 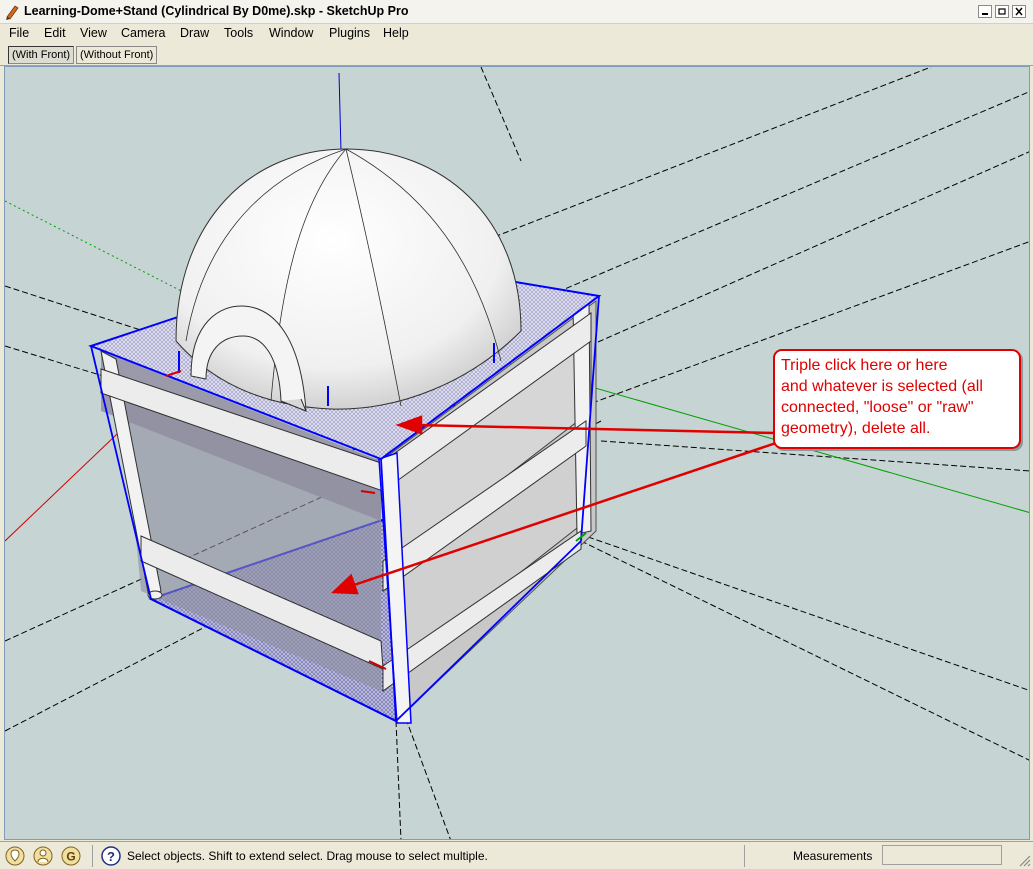 I want to click on pencil-icon, so click(x=12, y=12).